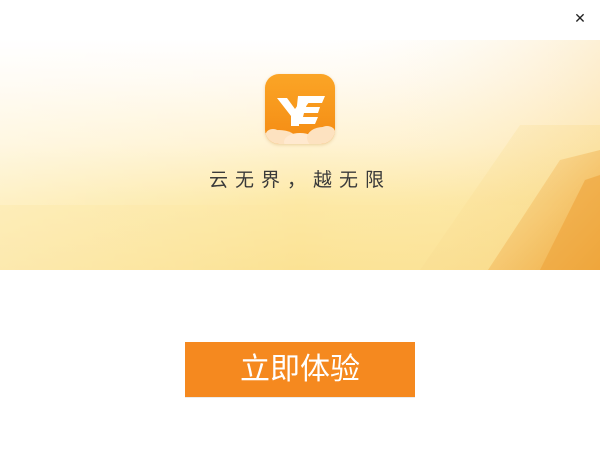 This screenshot has height=450, width=600. I want to click on close-button: ✕, so click(580, 19).